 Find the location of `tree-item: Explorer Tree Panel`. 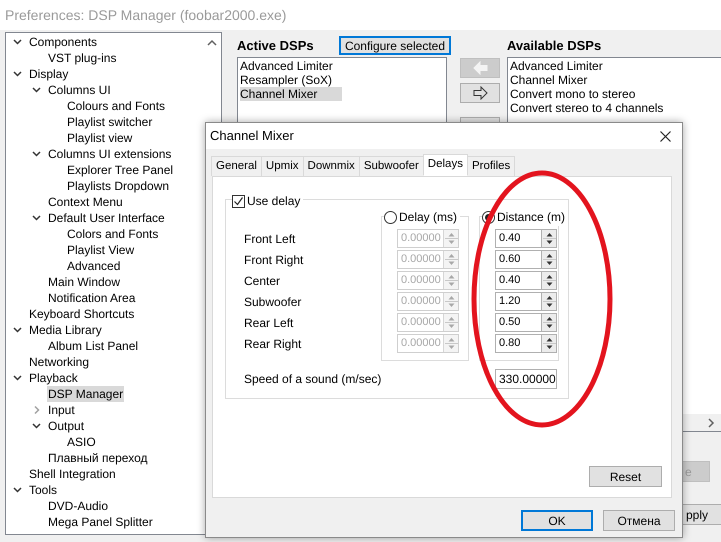

tree-item: Explorer Tree Panel is located at coordinates (120, 170).